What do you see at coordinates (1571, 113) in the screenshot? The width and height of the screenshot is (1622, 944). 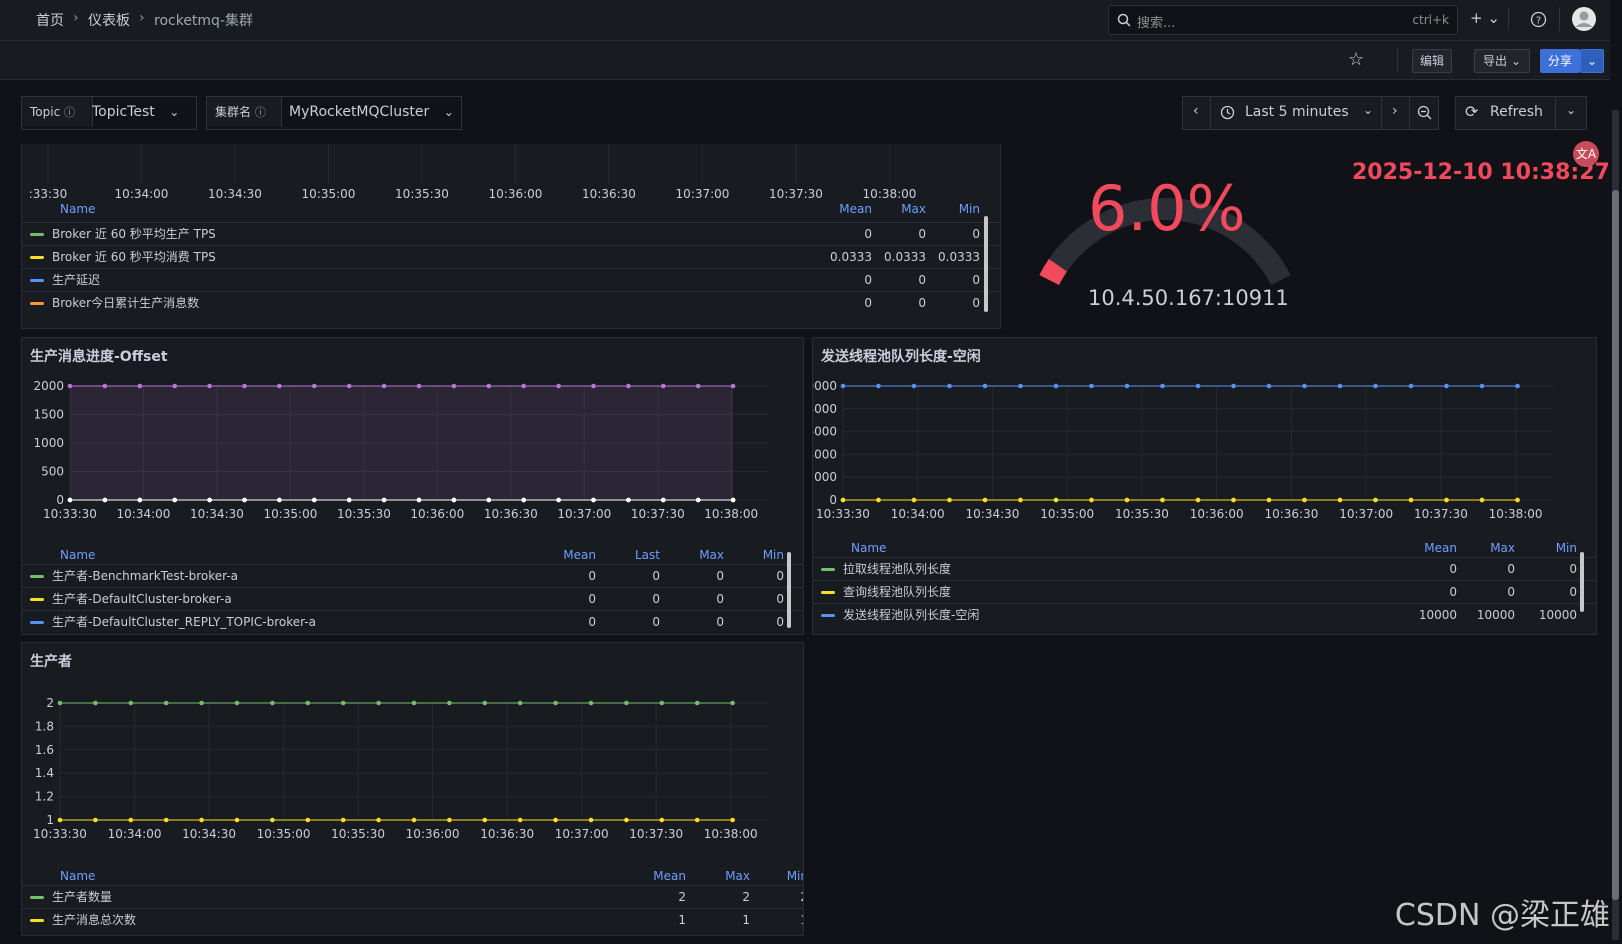 I see `refresh-interval-dropdown: ⌄` at bounding box center [1571, 113].